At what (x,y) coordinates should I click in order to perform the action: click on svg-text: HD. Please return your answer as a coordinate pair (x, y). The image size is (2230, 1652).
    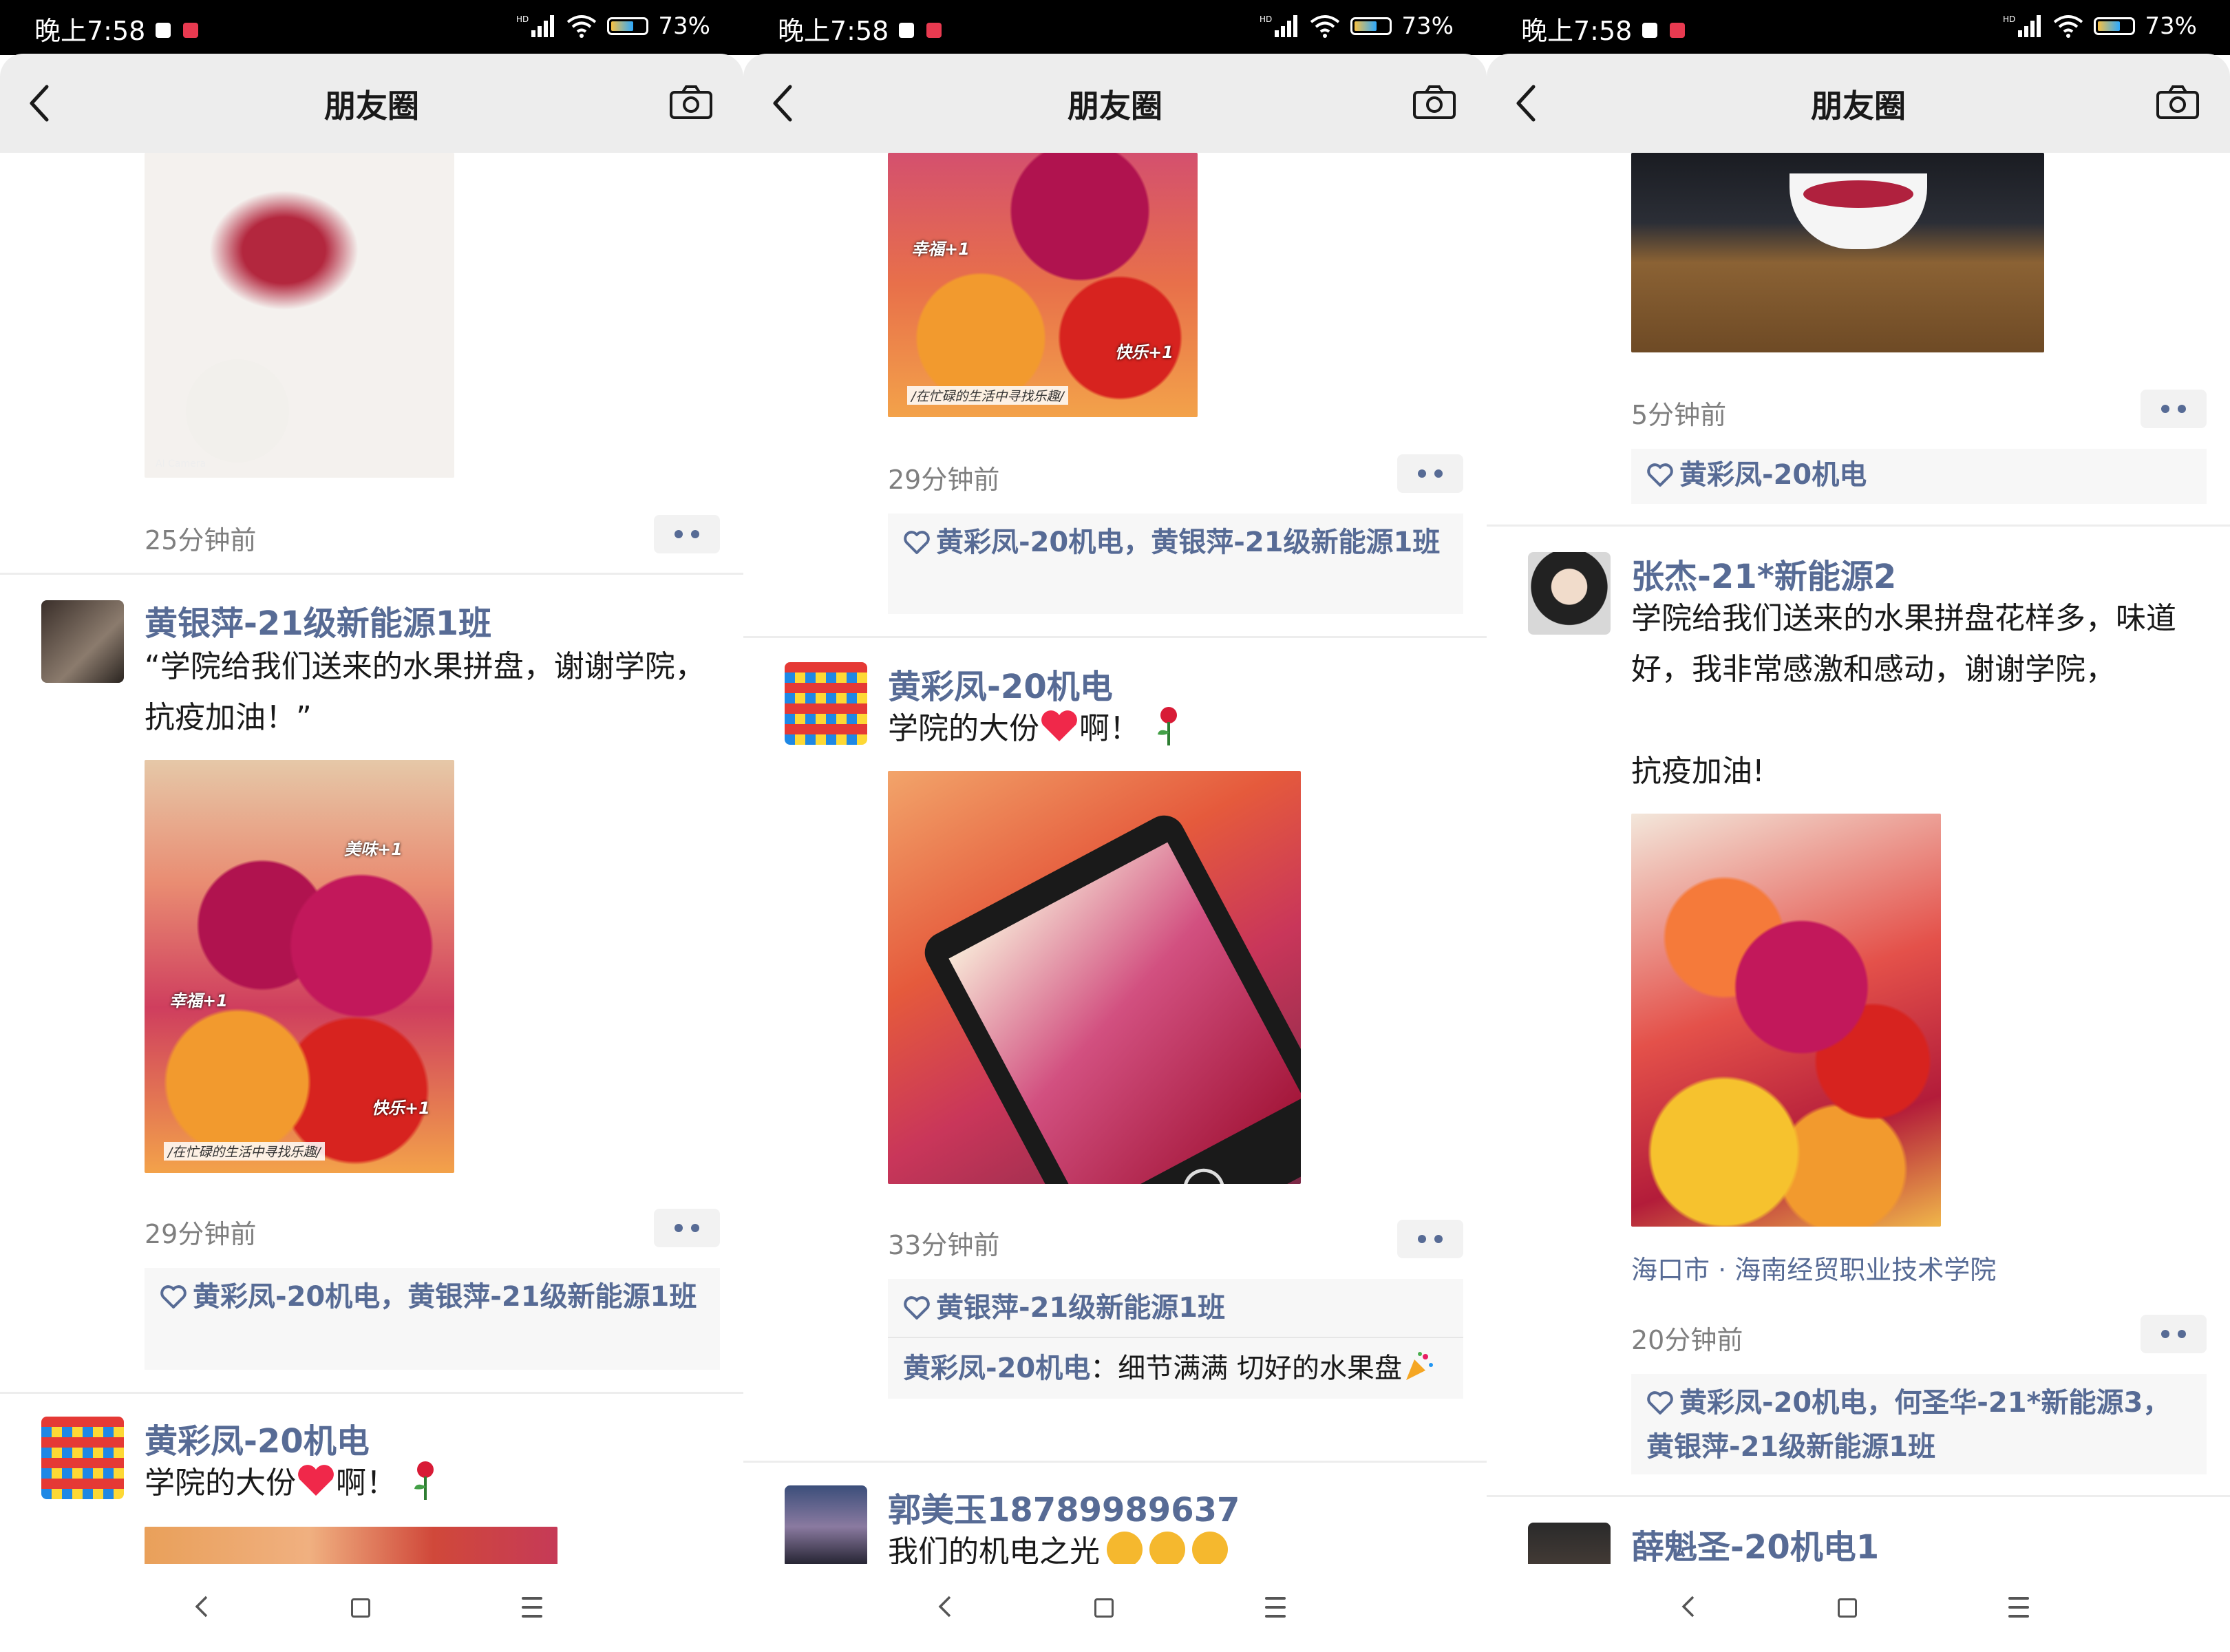
    Looking at the image, I should click on (1266, 19).